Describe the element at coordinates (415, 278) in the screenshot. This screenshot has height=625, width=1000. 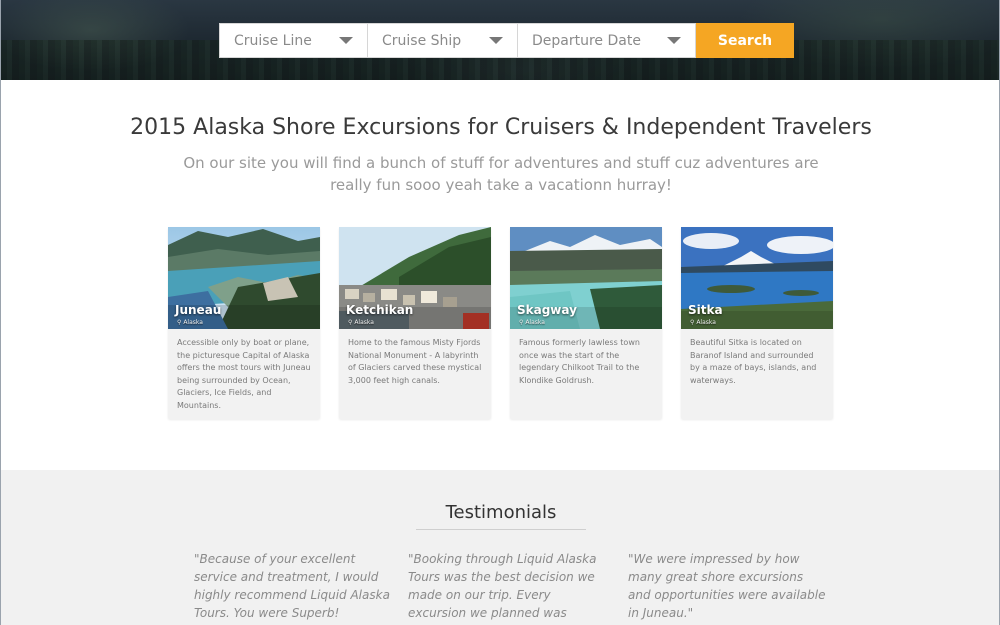
I see `destination-photo-ketchikan: Ketchikan ⚲ Alaska` at that location.